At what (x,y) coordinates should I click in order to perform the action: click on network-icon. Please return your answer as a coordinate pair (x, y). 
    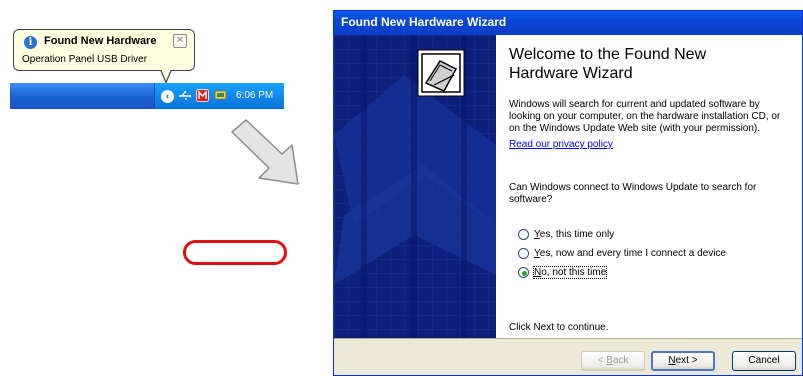
    Looking at the image, I should click on (220, 95).